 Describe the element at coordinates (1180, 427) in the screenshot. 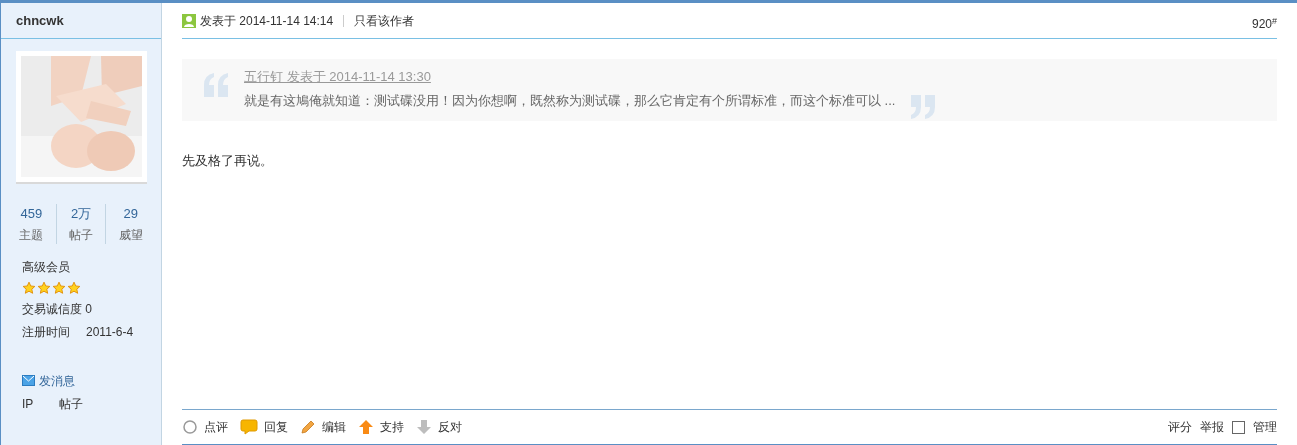

I see `post-action-link: 评分` at that location.